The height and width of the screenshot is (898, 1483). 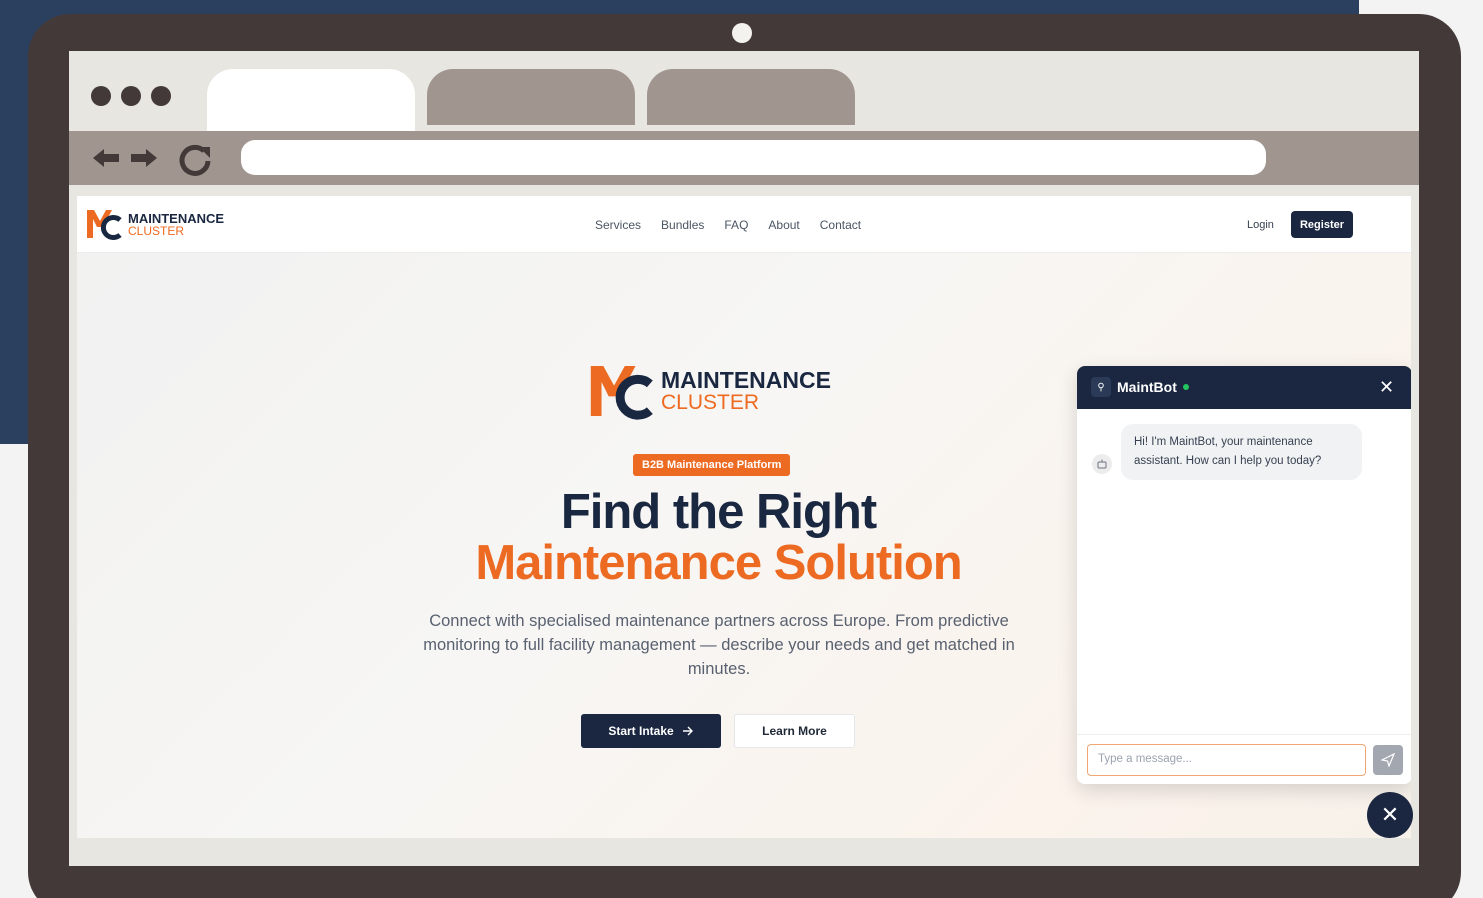 I want to click on browser-tab-active, so click(x=311, y=100).